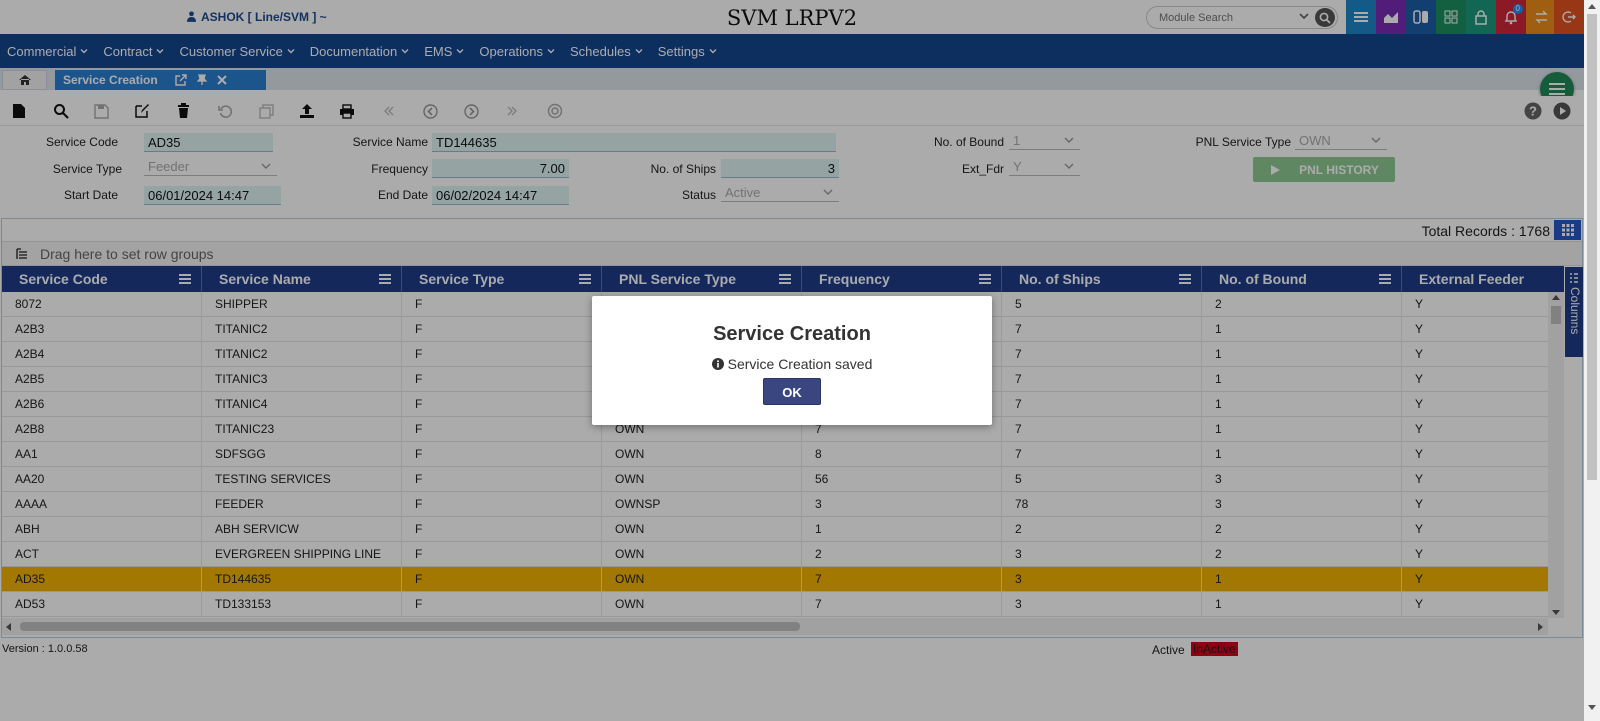  Describe the element at coordinates (1592, 708) in the screenshot. I see `scroll-down-icon` at that location.